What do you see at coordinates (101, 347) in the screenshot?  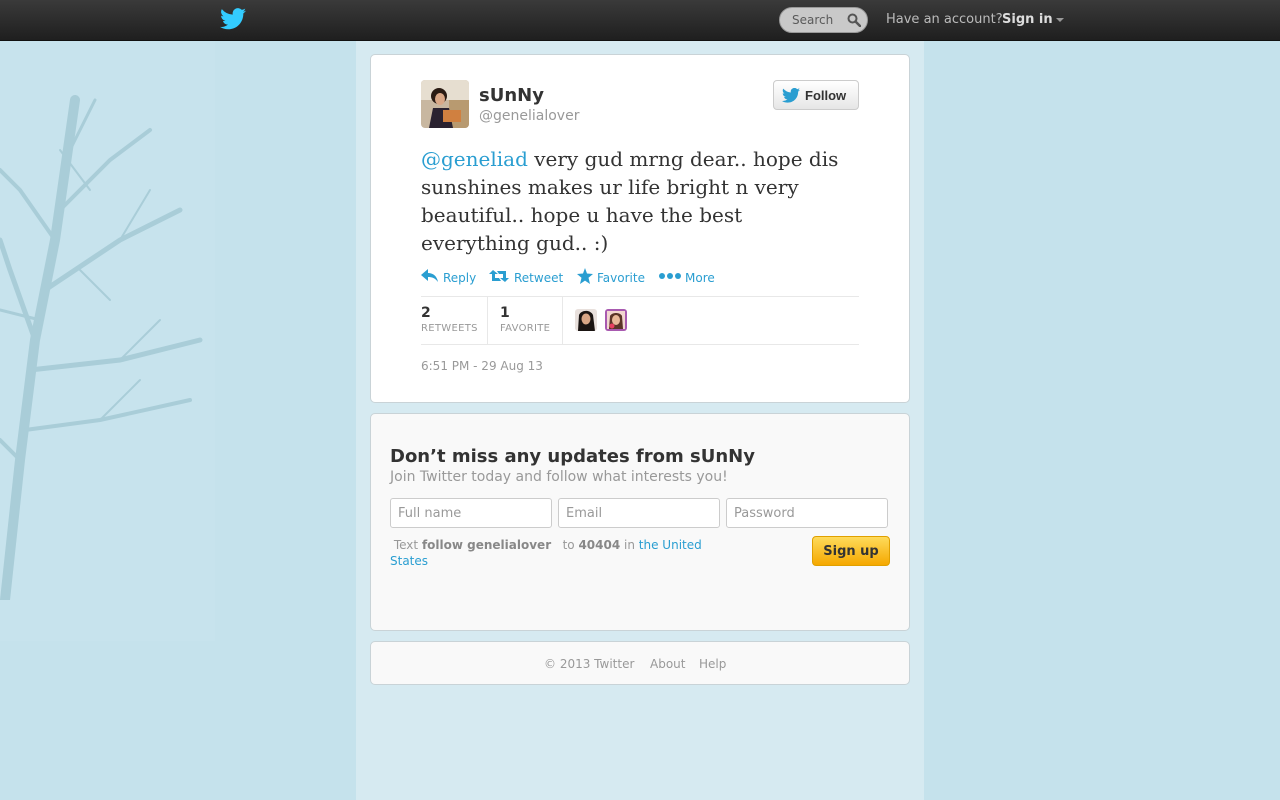 I see `tree-background-illustration` at bounding box center [101, 347].